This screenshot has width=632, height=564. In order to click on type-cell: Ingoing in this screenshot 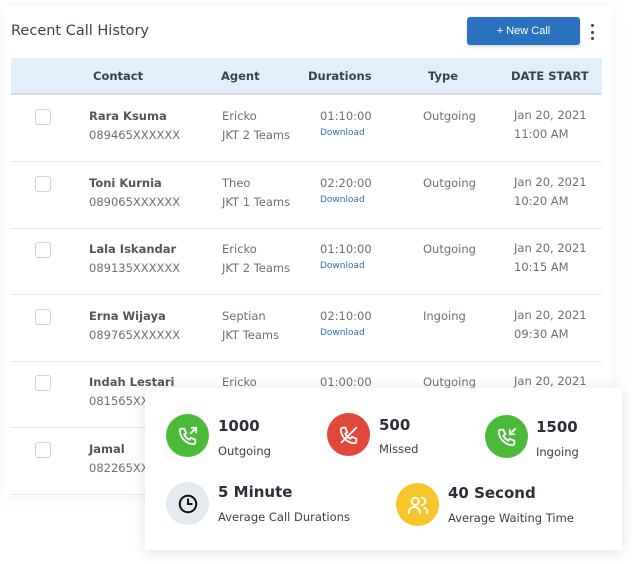, I will do `click(444, 315)`.